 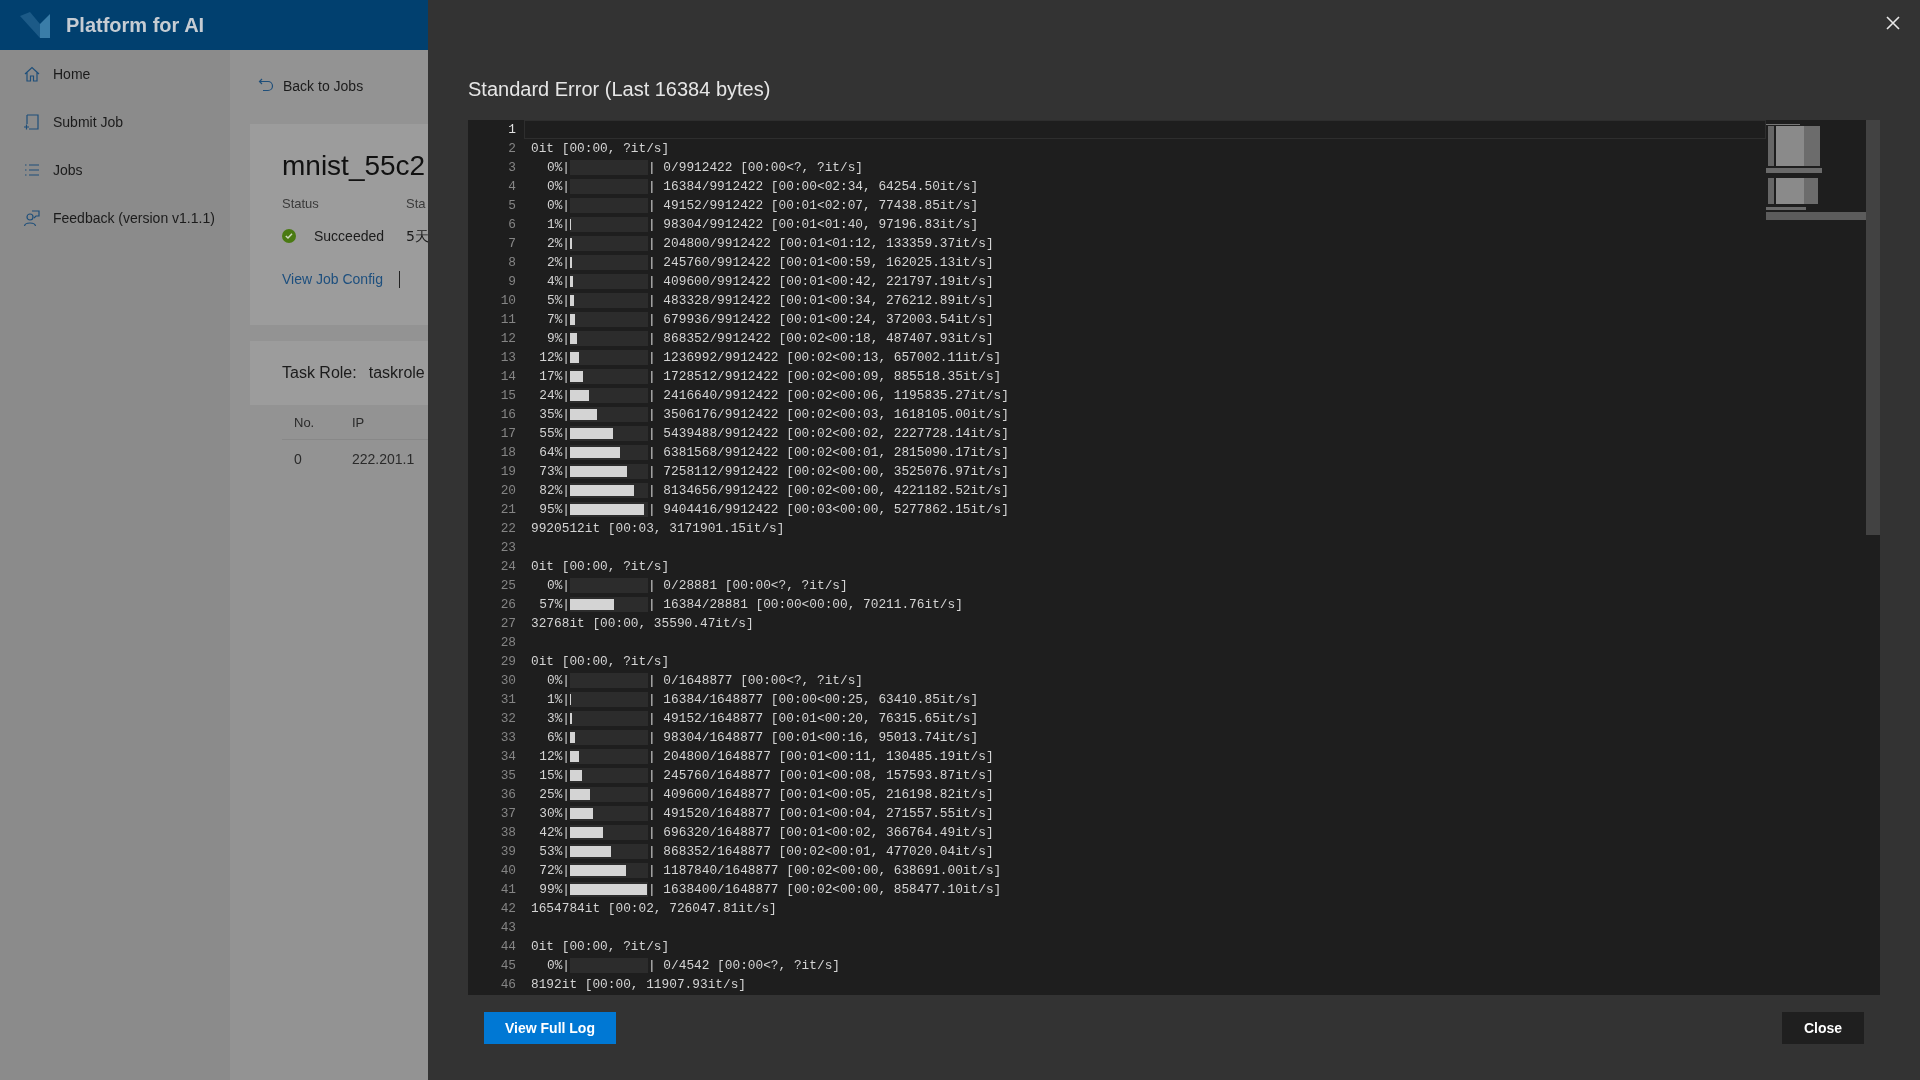 What do you see at coordinates (508, 680) in the screenshot?
I see `line-number: 30` at bounding box center [508, 680].